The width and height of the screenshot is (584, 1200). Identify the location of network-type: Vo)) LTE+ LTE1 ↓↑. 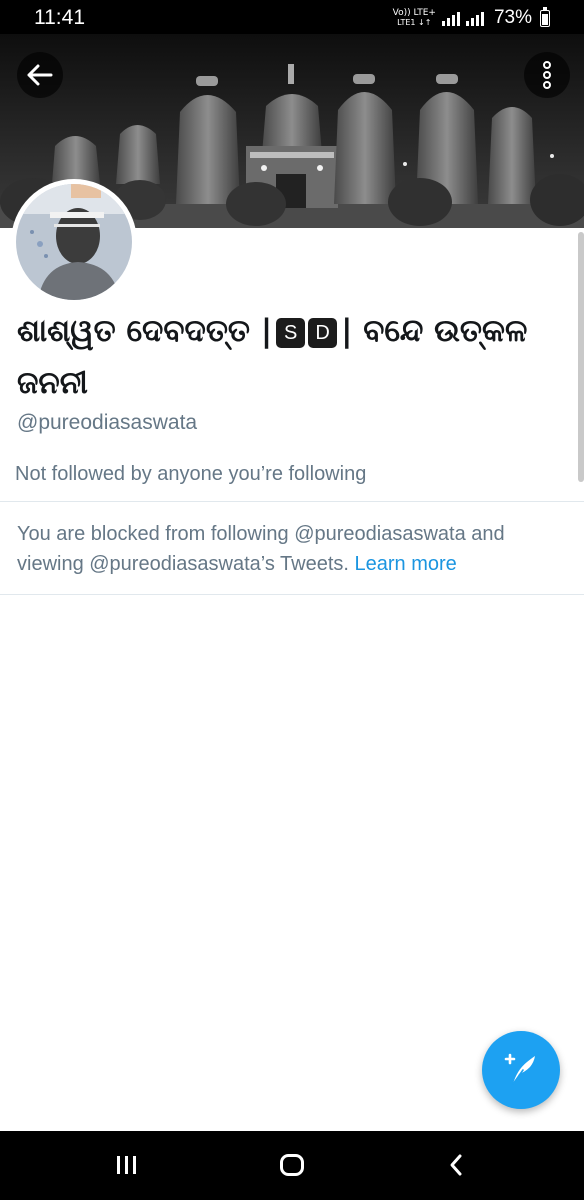
(414, 18).